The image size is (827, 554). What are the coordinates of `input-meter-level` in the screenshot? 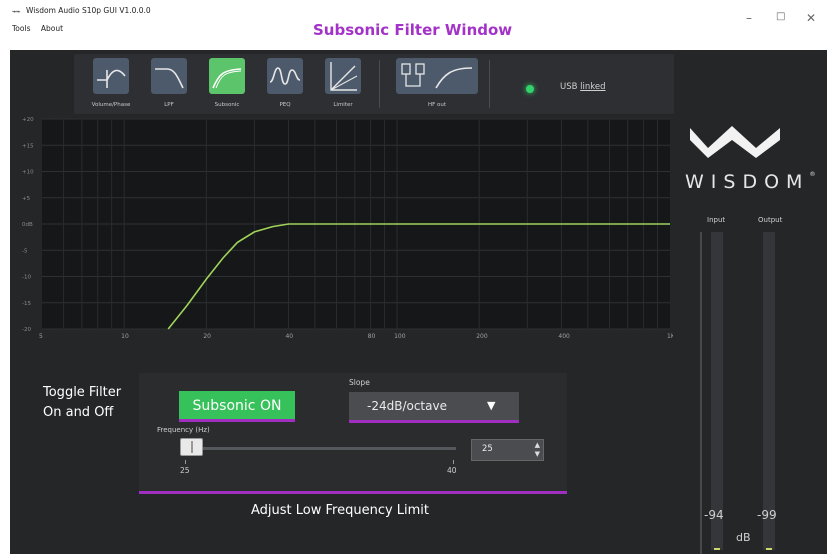 It's located at (717, 549).